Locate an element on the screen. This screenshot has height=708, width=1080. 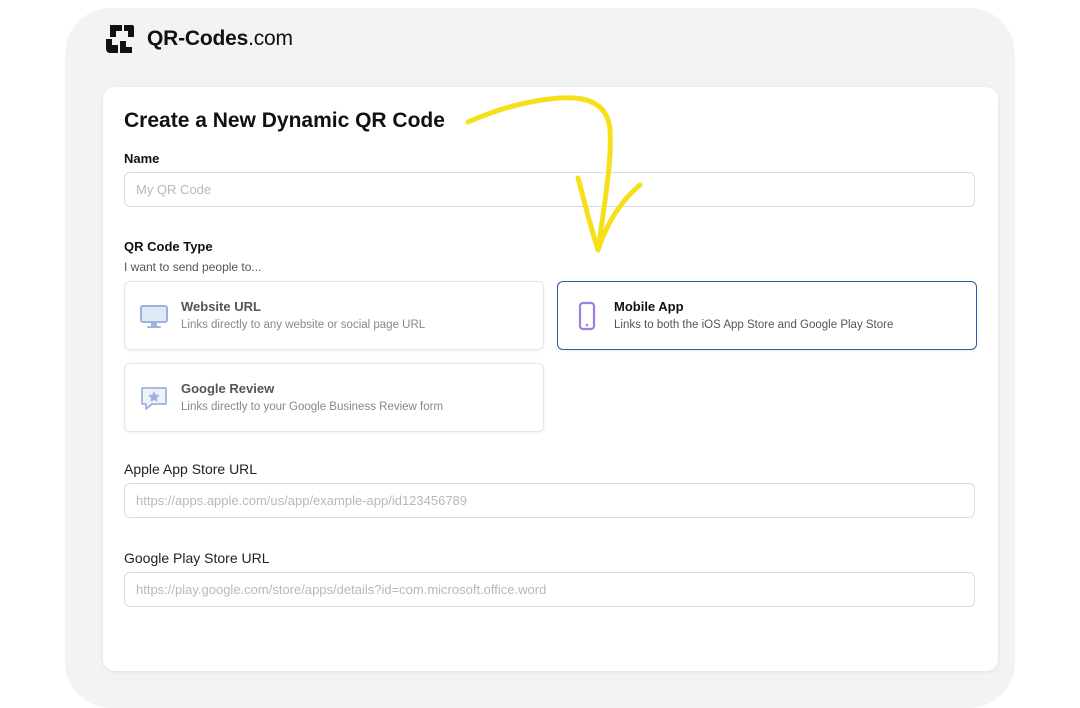
page-title: Create a New Dynamic QR Code is located at coordinates (284, 120).